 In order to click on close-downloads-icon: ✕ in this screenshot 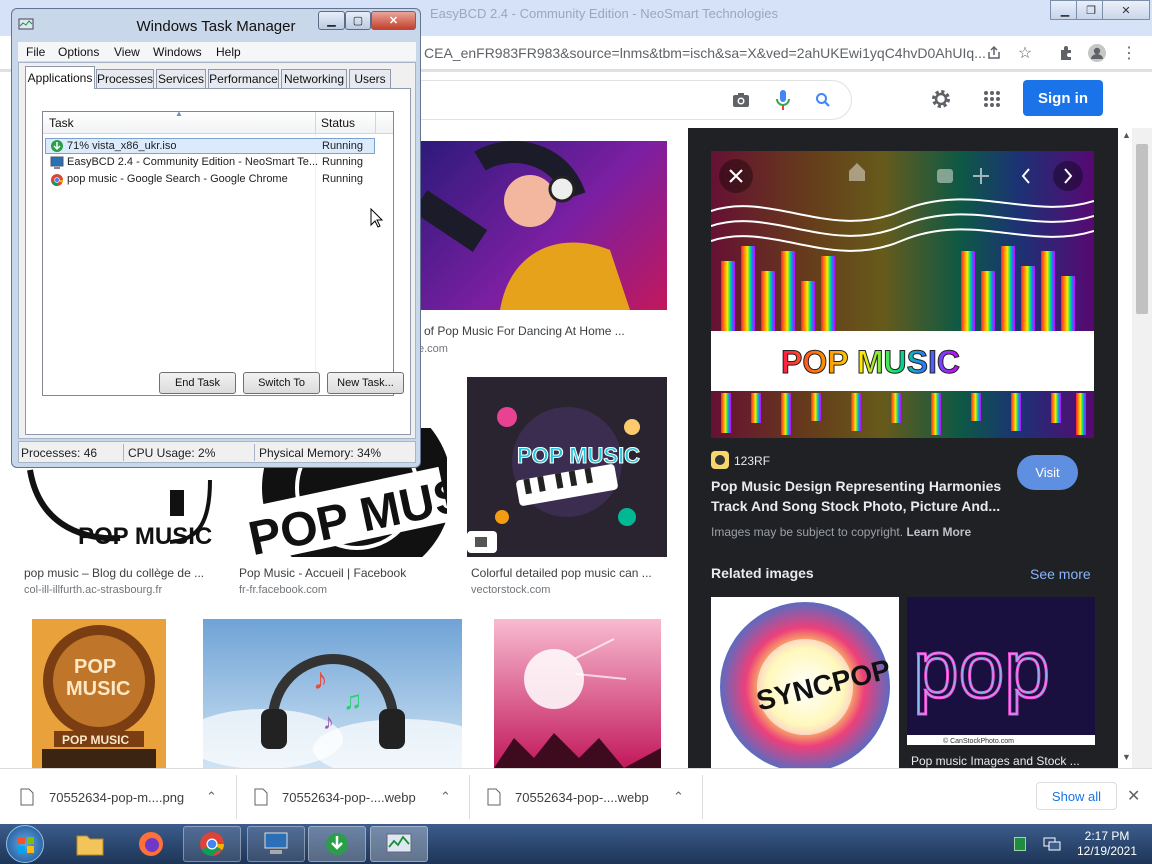, I will do `click(1133, 796)`.